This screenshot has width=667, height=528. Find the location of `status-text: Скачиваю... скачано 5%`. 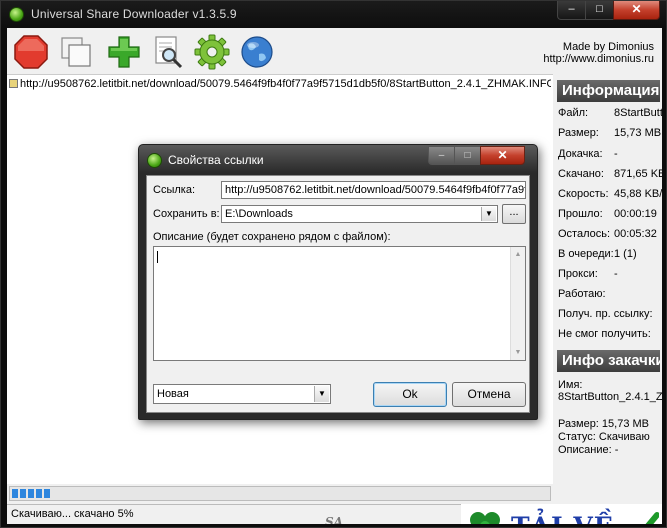

status-text: Скачиваю... скачано 5% is located at coordinates (72, 514).